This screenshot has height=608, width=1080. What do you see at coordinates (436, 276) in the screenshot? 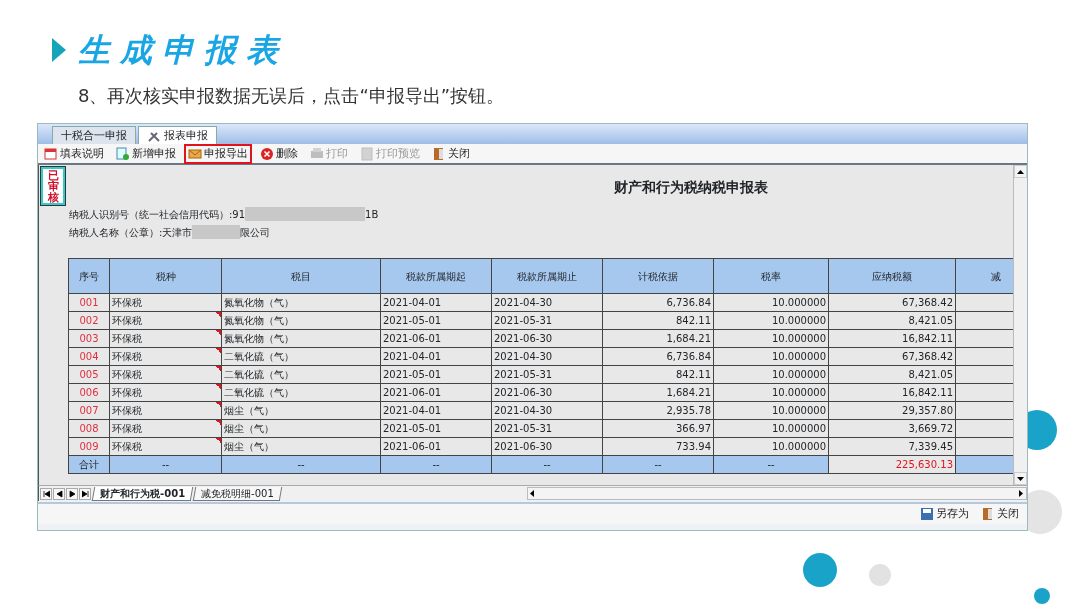
I see `column-header: 税款所属期起` at bounding box center [436, 276].